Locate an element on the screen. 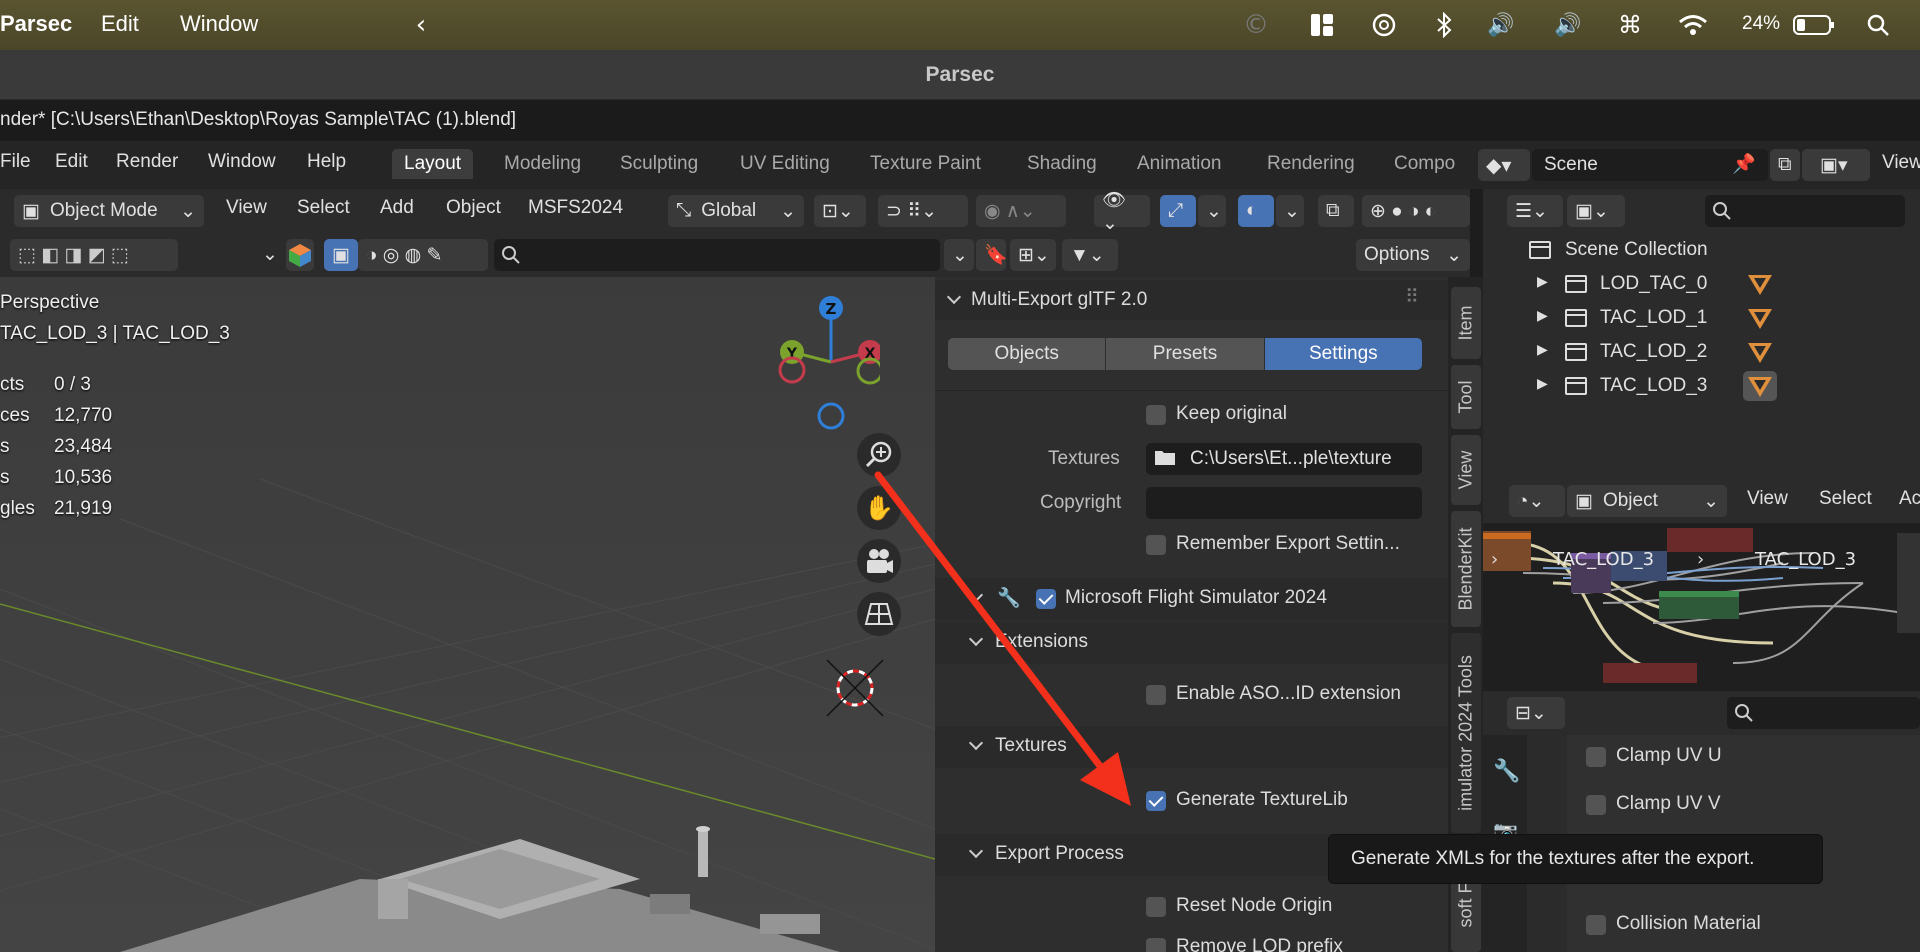 This screenshot has width=1920, height=952. menu-edit: Edit is located at coordinates (71, 162).